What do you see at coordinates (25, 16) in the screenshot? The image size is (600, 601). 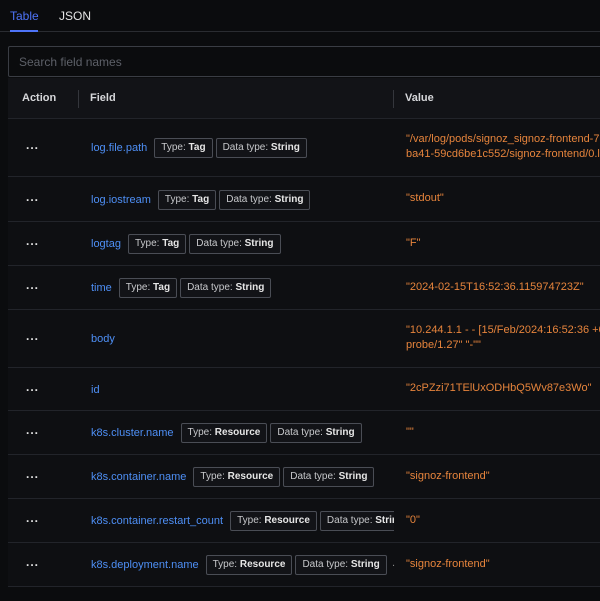 I see `tab-table: Table` at bounding box center [25, 16].